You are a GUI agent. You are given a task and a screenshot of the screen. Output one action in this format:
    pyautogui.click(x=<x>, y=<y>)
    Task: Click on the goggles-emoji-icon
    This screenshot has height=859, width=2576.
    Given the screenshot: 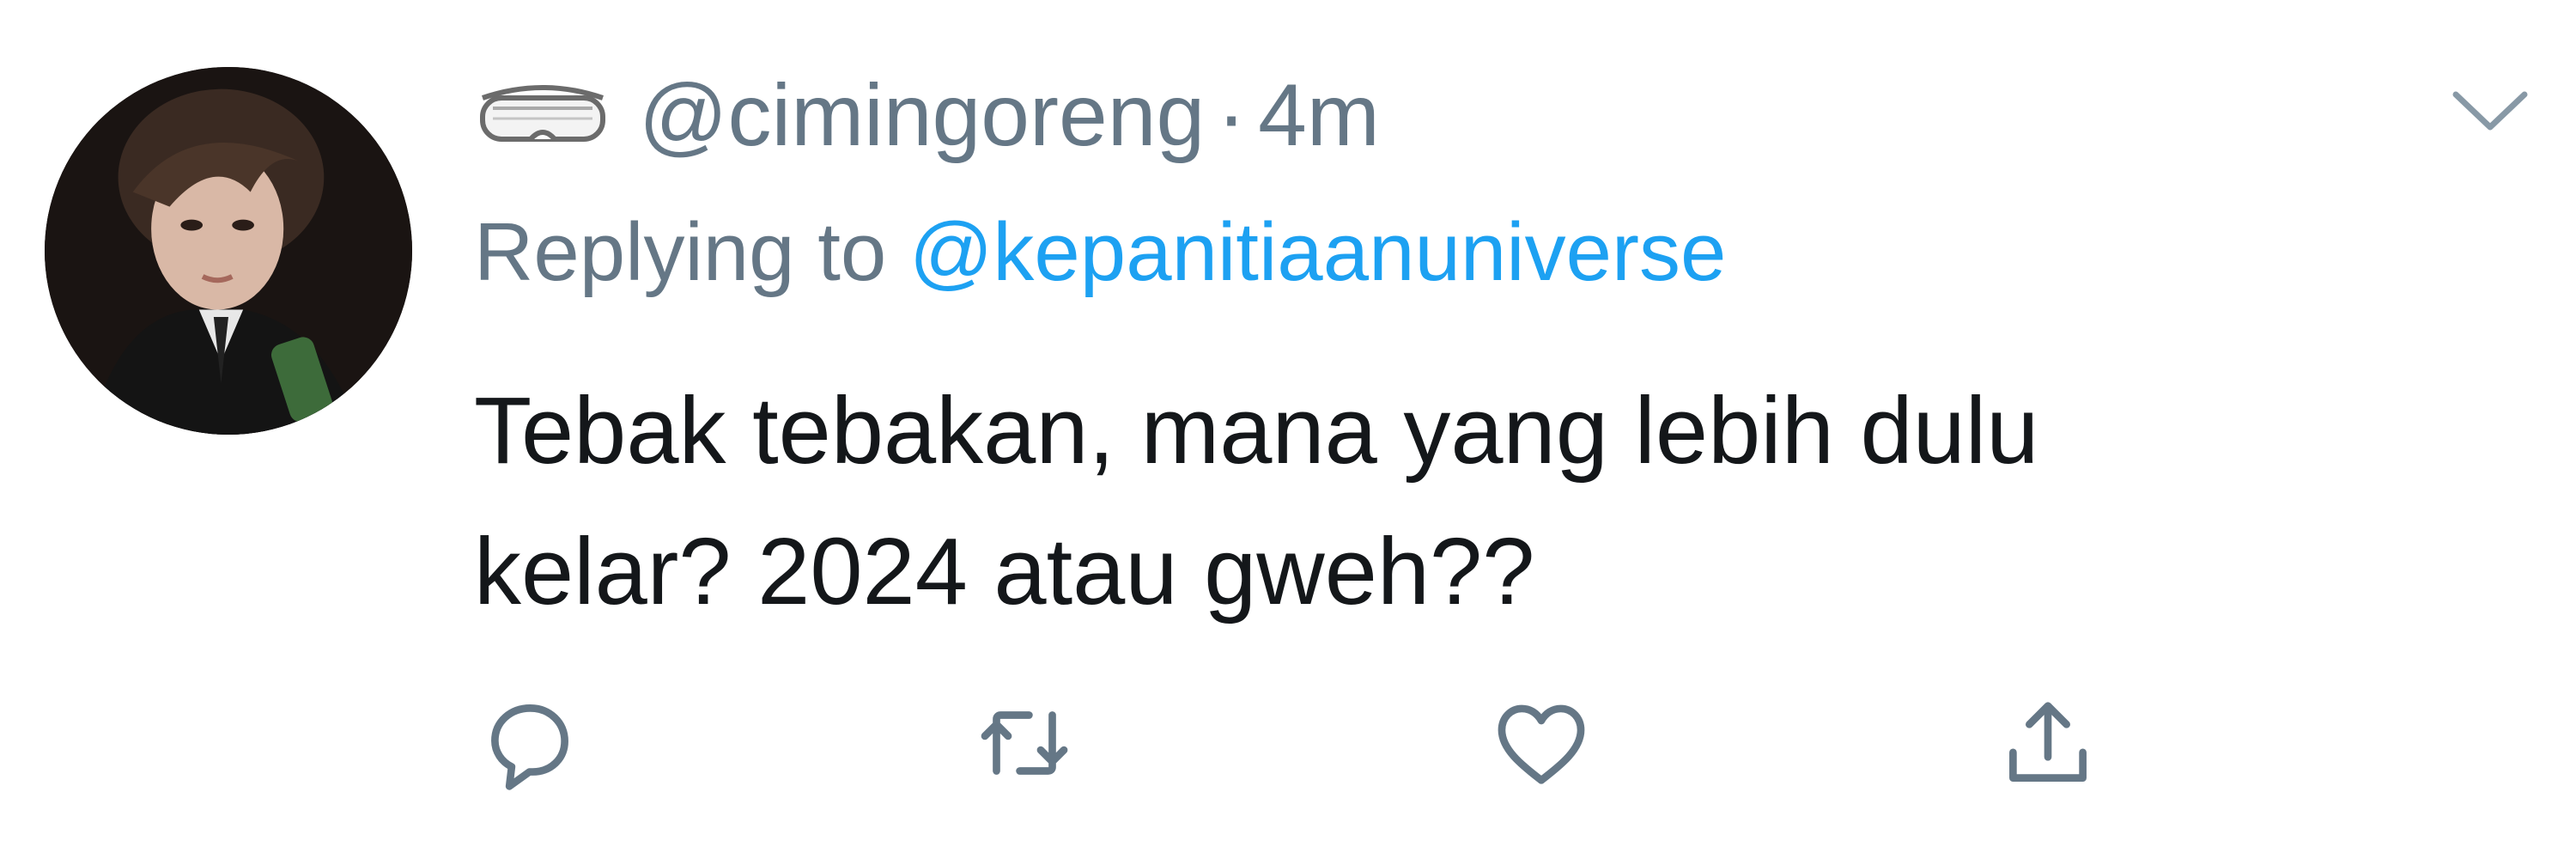 What is the action you would take?
    pyautogui.click(x=543, y=115)
    